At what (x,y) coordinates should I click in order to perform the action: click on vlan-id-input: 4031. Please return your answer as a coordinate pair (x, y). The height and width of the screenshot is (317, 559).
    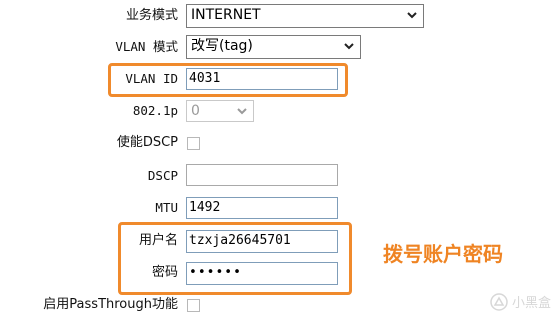
    Looking at the image, I should click on (262, 79).